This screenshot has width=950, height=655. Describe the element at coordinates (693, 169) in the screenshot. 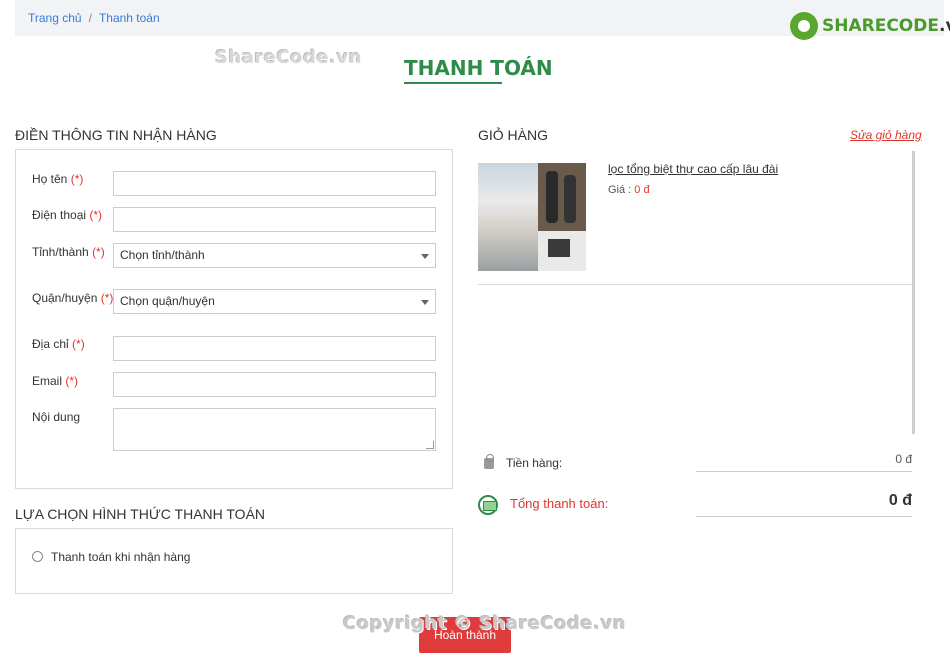

I see `product-name: lọc tổng biệt thự cao cấp lâu đài` at that location.